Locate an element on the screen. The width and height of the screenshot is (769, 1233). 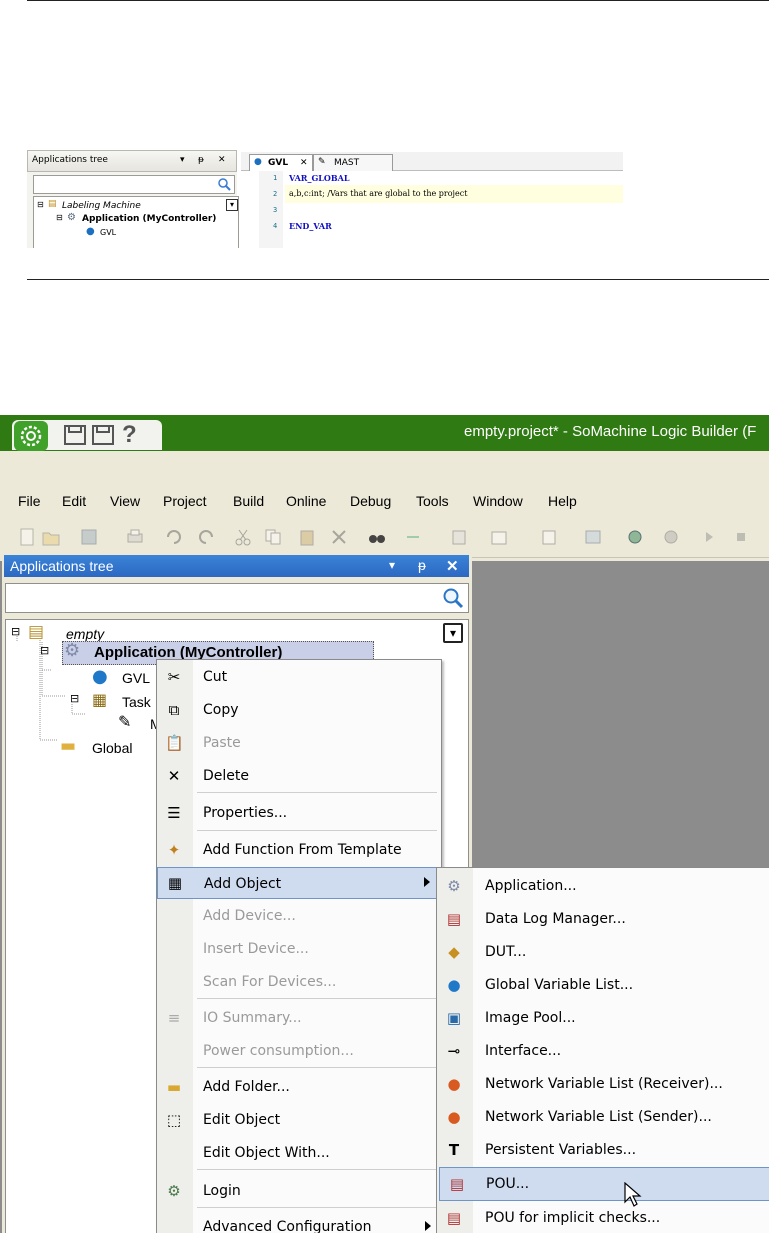
print-icon is located at coordinates (135, 537).